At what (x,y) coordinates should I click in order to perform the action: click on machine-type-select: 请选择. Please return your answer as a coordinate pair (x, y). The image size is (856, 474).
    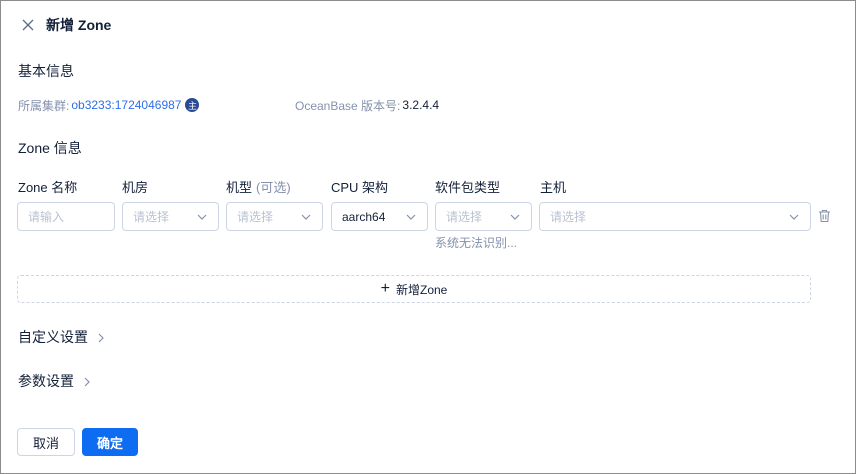
    Looking at the image, I should click on (274, 216).